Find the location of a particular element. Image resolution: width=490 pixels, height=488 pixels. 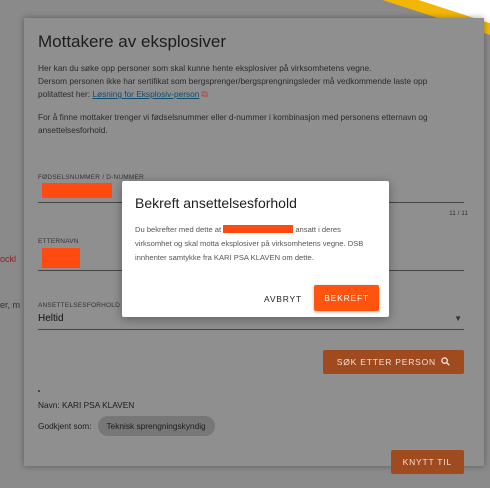

search-icon is located at coordinates (445, 362).